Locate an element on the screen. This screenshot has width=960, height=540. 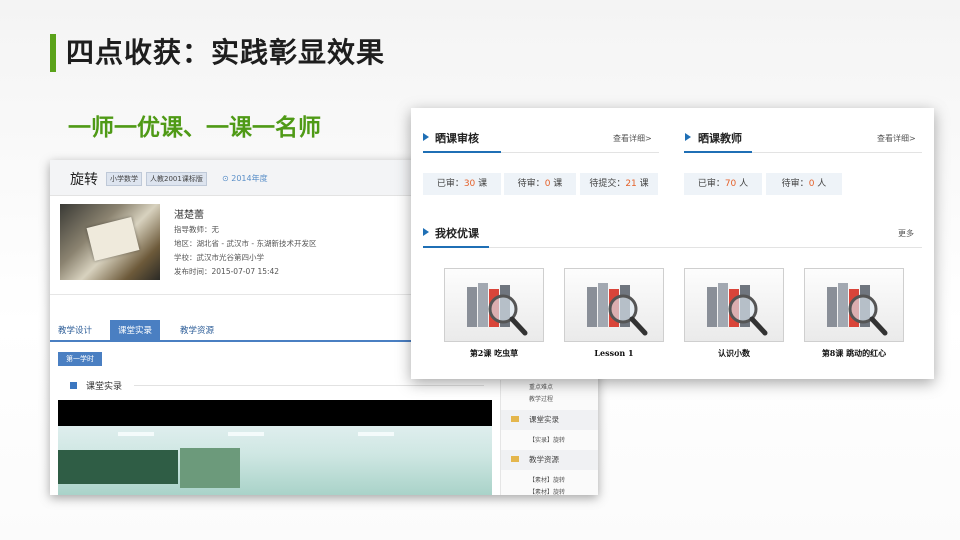
side-panel: 重点难点 教学过程 课堂实录 【实录】旋转 教学资源 【素材】旋转 【素材】旋转 is located at coordinates (549, 437).